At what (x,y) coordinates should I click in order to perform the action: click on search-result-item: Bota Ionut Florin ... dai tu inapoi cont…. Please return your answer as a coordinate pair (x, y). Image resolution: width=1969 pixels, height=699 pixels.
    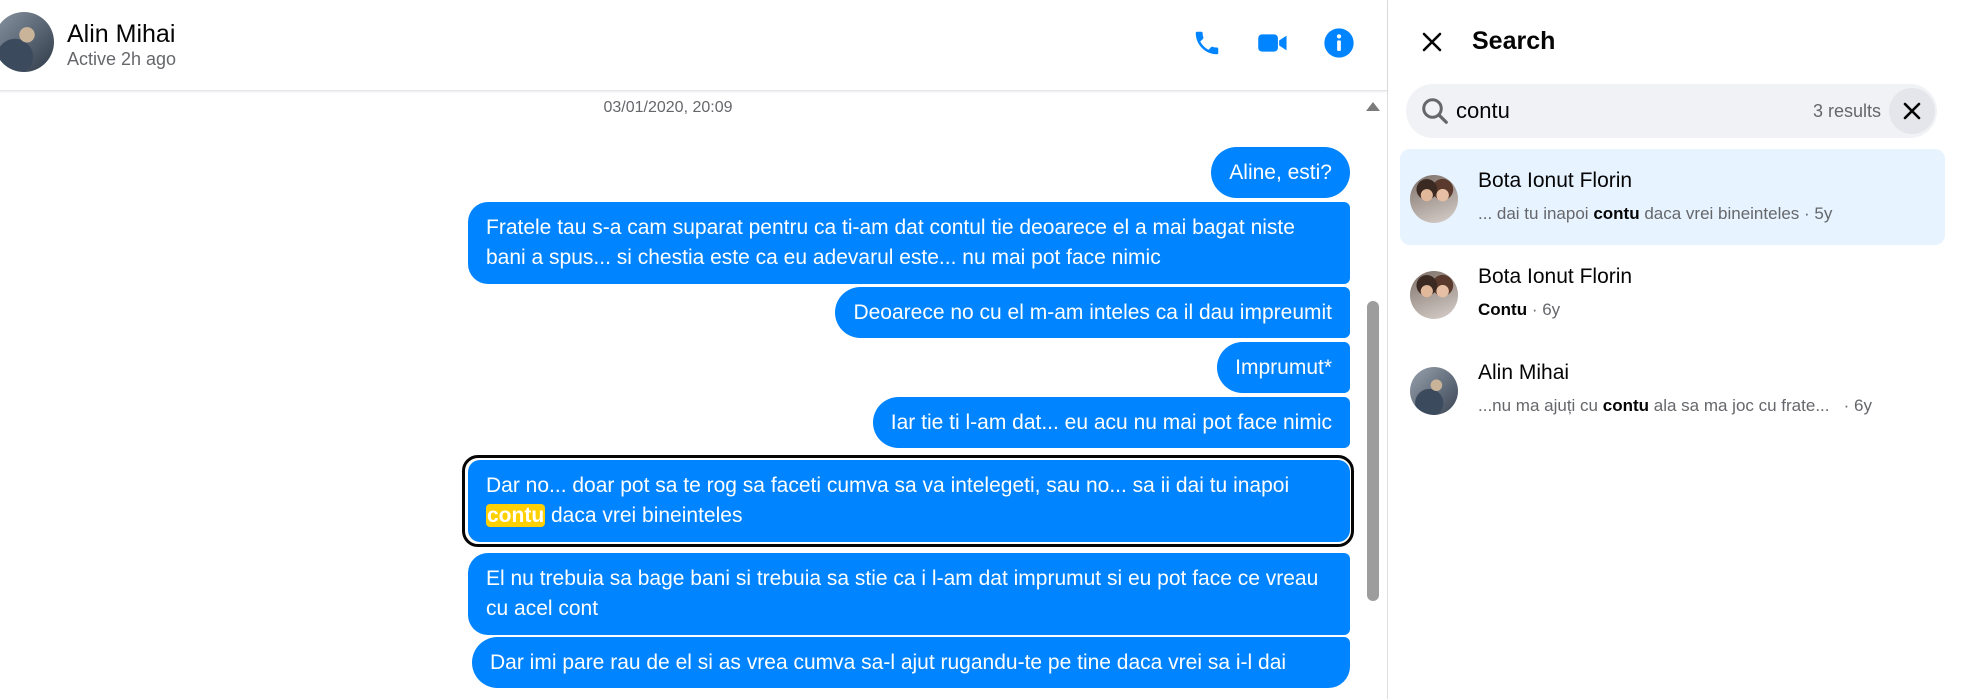
    Looking at the image, I should click on (1672, 197).